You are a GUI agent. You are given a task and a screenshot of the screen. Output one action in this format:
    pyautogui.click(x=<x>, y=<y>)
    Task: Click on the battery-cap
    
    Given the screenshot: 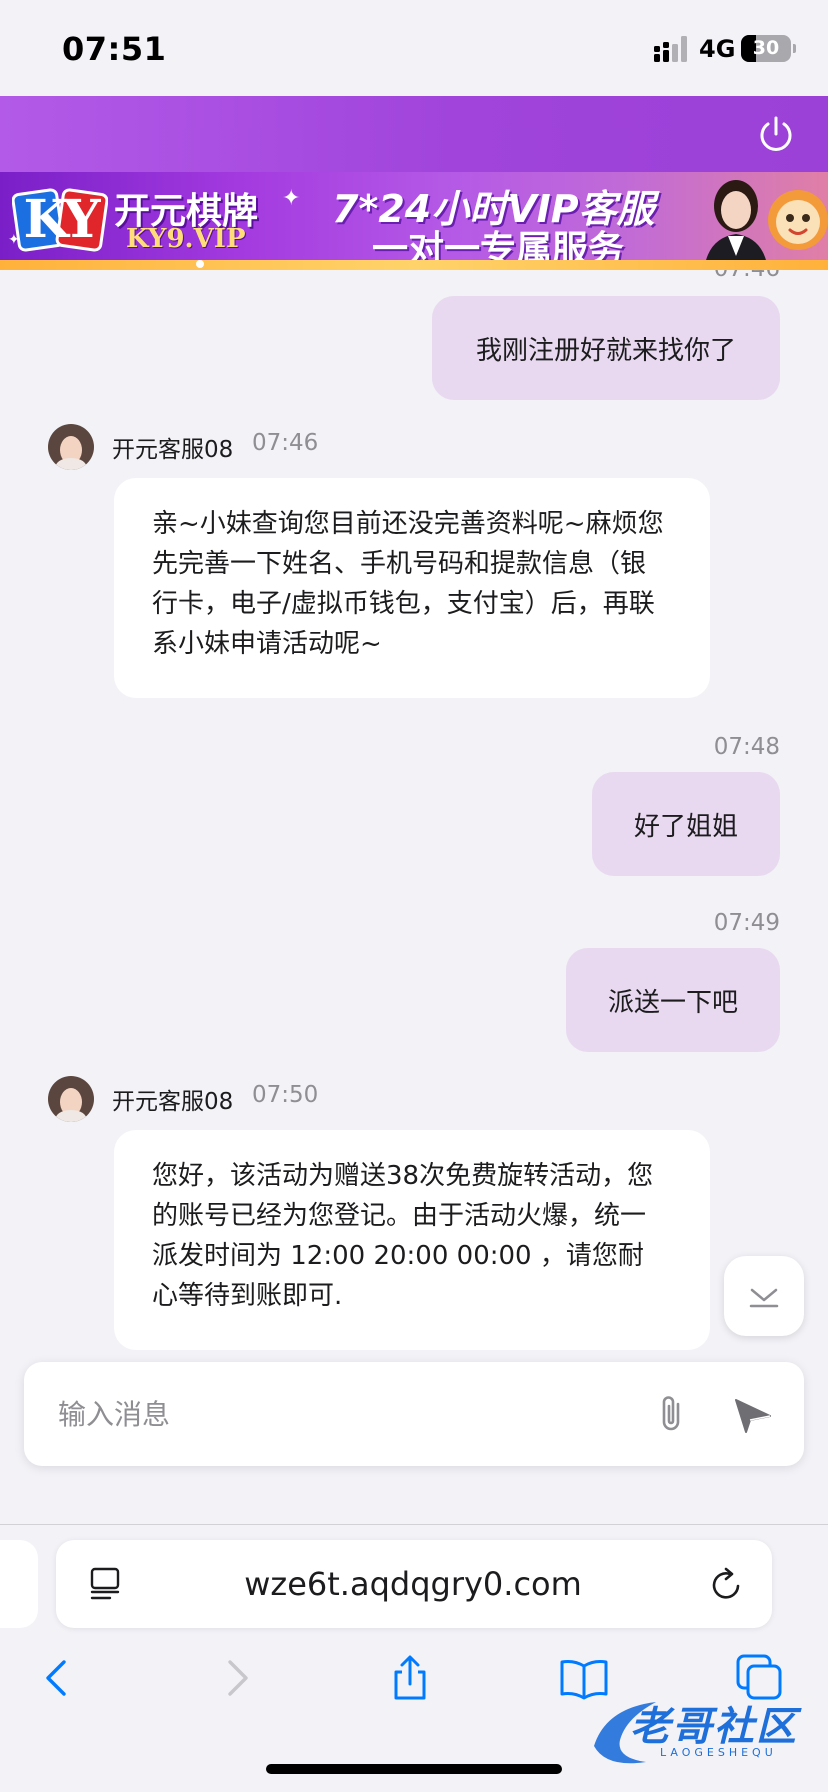 What is the action you would take?
    pyautogui.click(x=794, y=48)
    